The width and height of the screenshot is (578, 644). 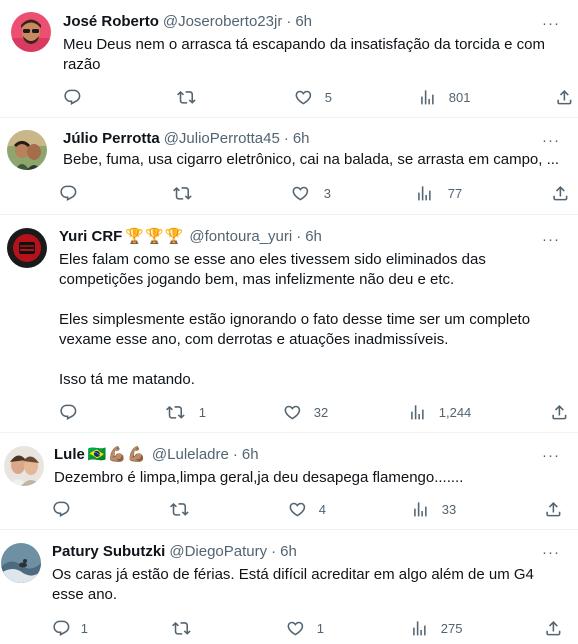 I want to click on user-handle: @JulioPerrotta45, so click(x=222, y=139).